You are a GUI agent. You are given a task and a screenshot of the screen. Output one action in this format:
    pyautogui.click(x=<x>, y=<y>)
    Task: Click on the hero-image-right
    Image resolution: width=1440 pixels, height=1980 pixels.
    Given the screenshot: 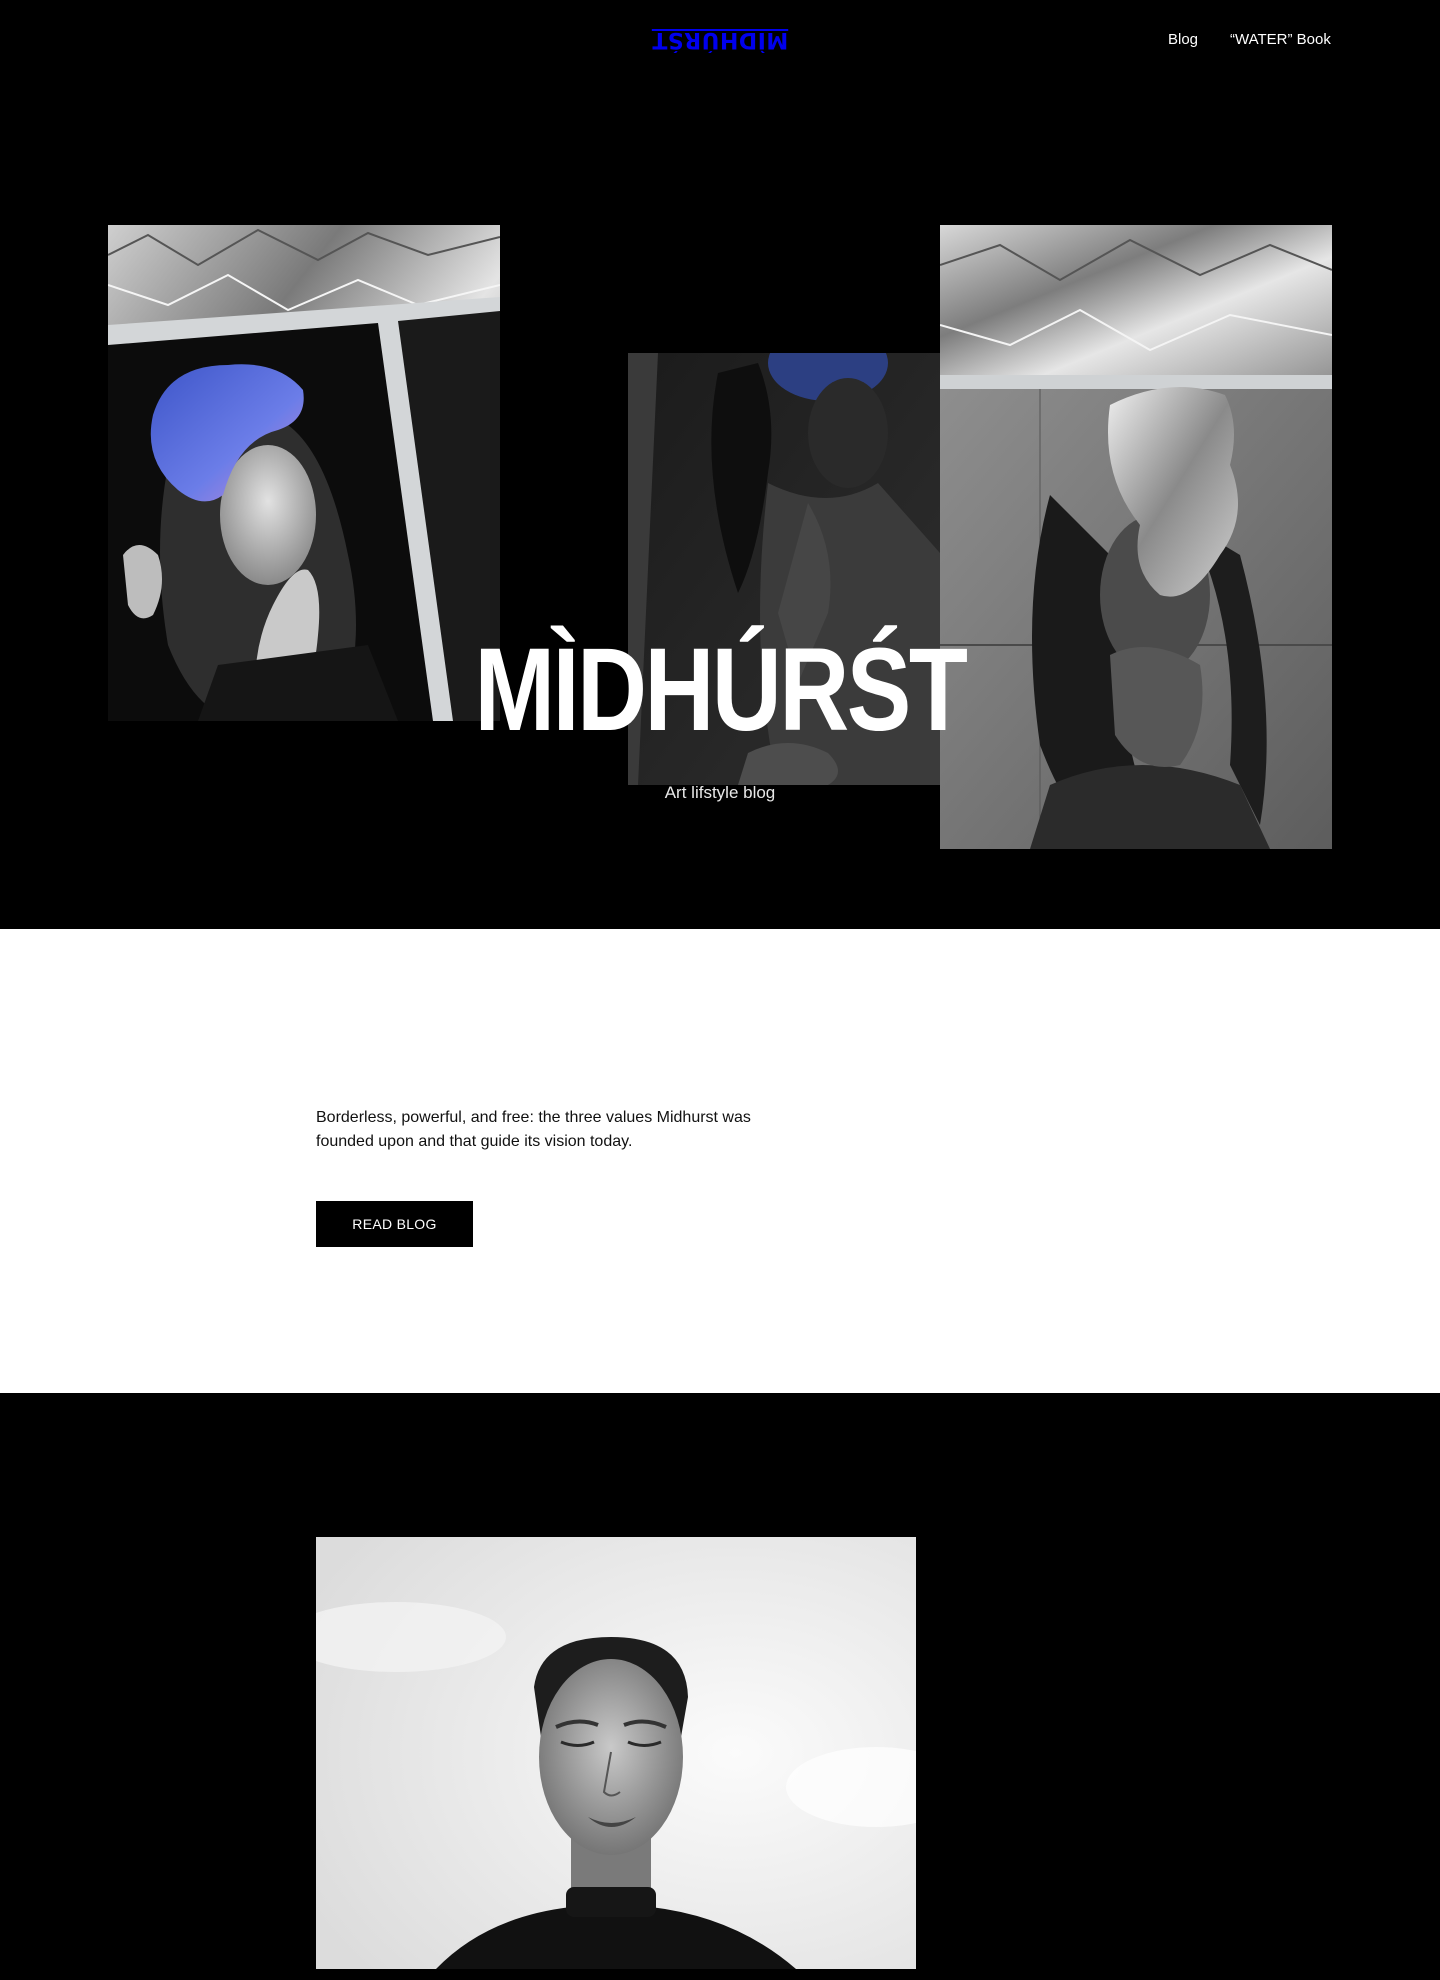 What is the action you would take?
    pyautogui.click(x=1136, y=537)
    